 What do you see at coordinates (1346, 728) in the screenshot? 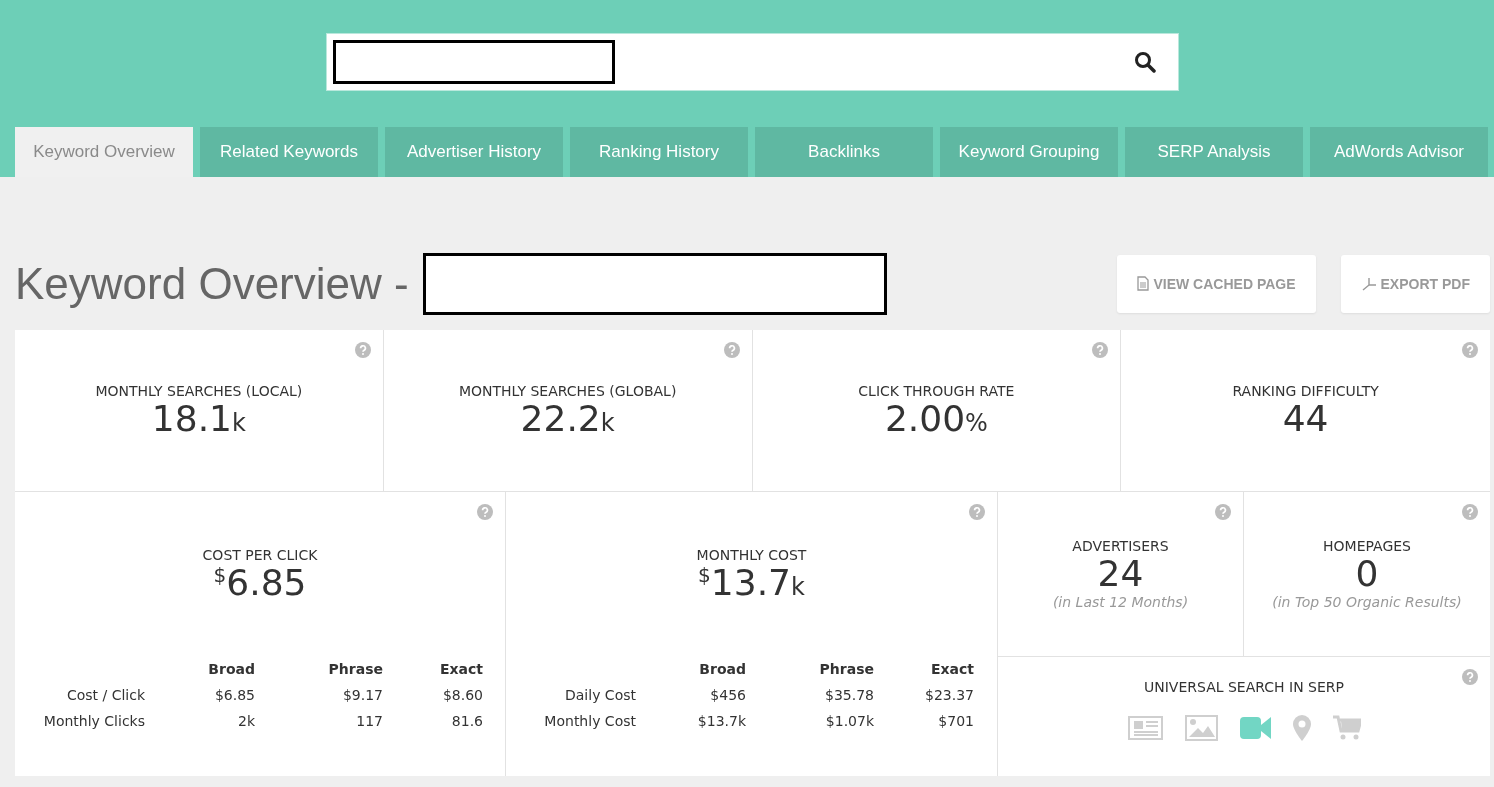
I see `shopping-cart-icon` at bounding box center [1346, 728].